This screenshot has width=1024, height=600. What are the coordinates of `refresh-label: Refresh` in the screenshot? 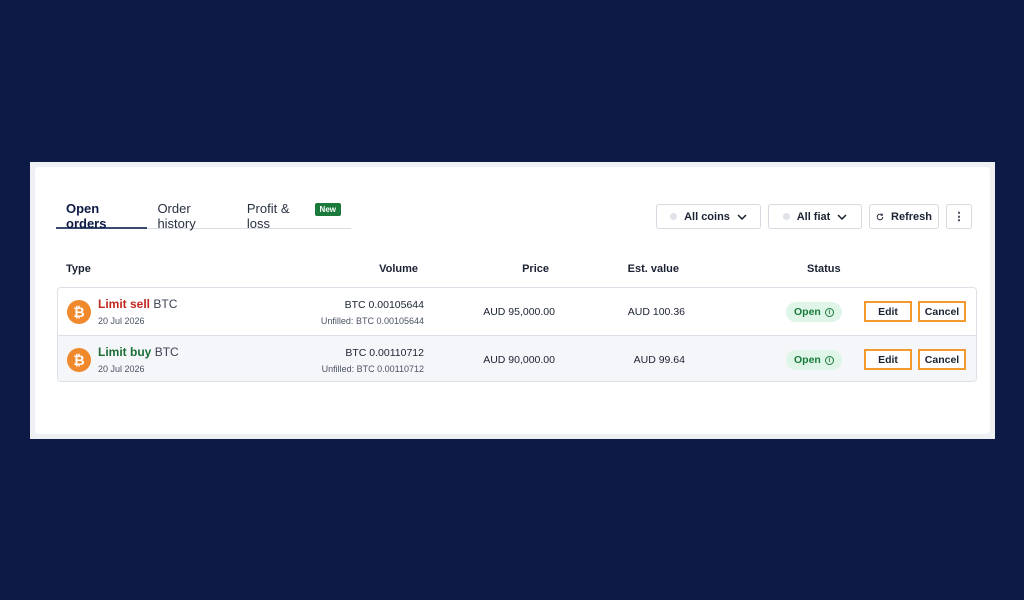 It's located at (911, 216).